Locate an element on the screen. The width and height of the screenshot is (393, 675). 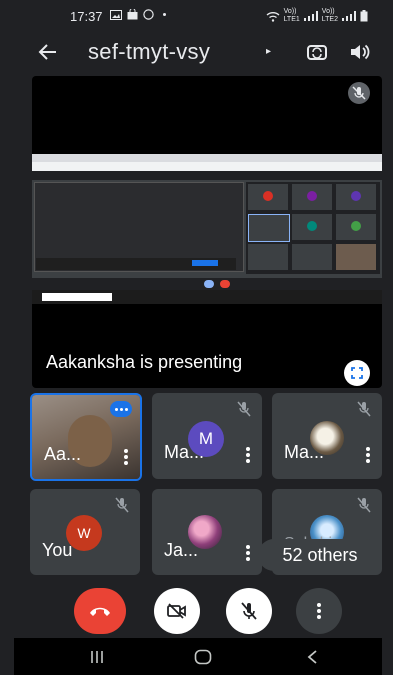
wifi-icon is located at coordinates (272, 16).